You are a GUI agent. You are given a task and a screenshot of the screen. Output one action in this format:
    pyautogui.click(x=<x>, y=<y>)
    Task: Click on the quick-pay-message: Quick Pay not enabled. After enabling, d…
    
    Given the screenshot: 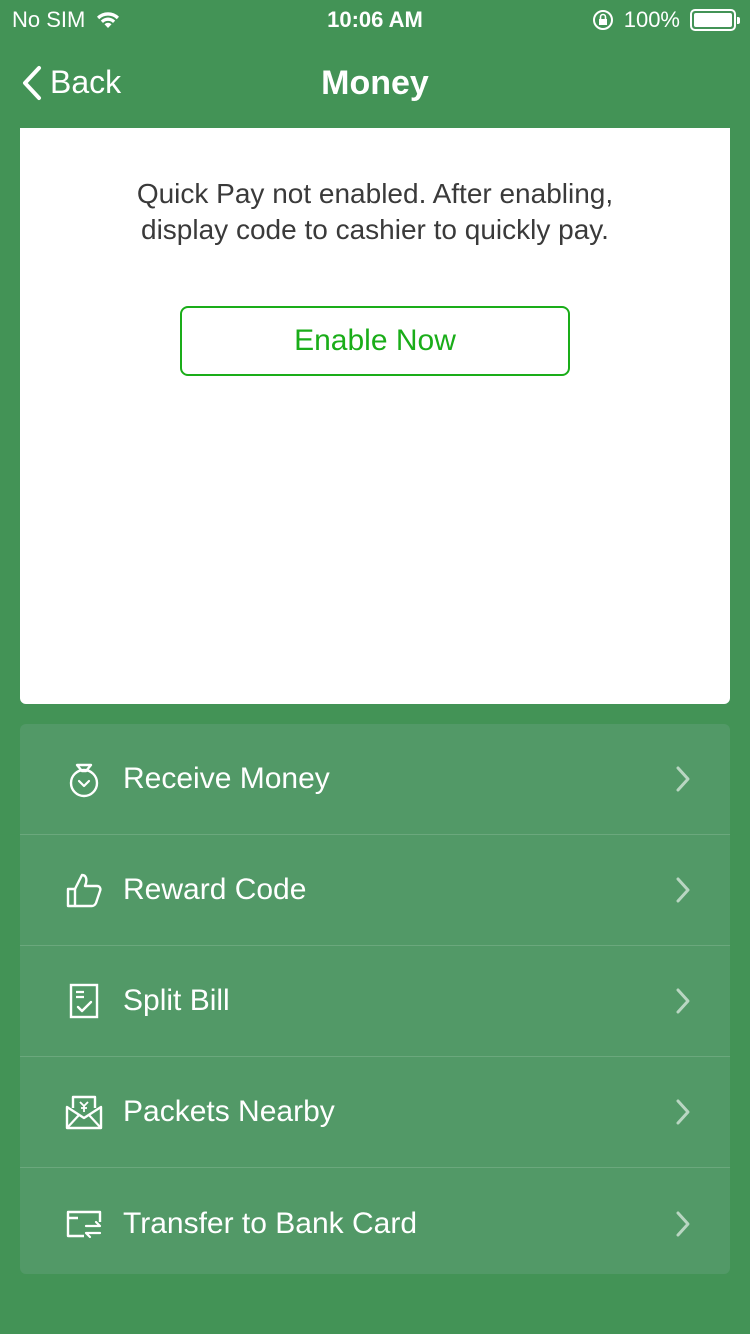 What is the action you would take?
    pyautogui.click(x=375, y=212)
    